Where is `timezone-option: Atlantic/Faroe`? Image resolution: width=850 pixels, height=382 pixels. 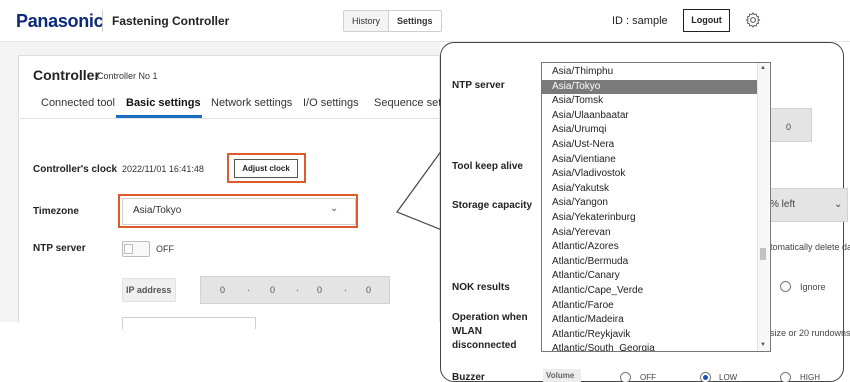
timezone-option: Atlantic/Faroe is located at coordinates (650, 306).